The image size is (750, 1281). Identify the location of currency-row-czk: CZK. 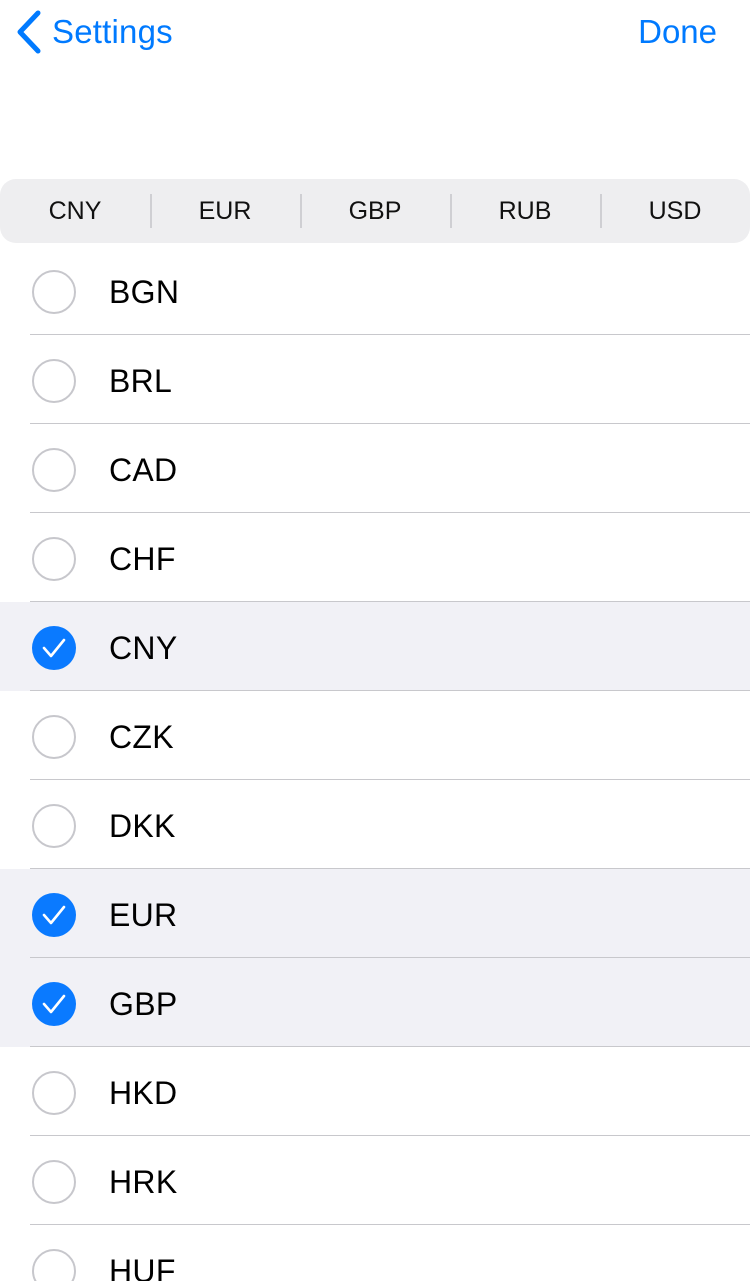
(375, 735).